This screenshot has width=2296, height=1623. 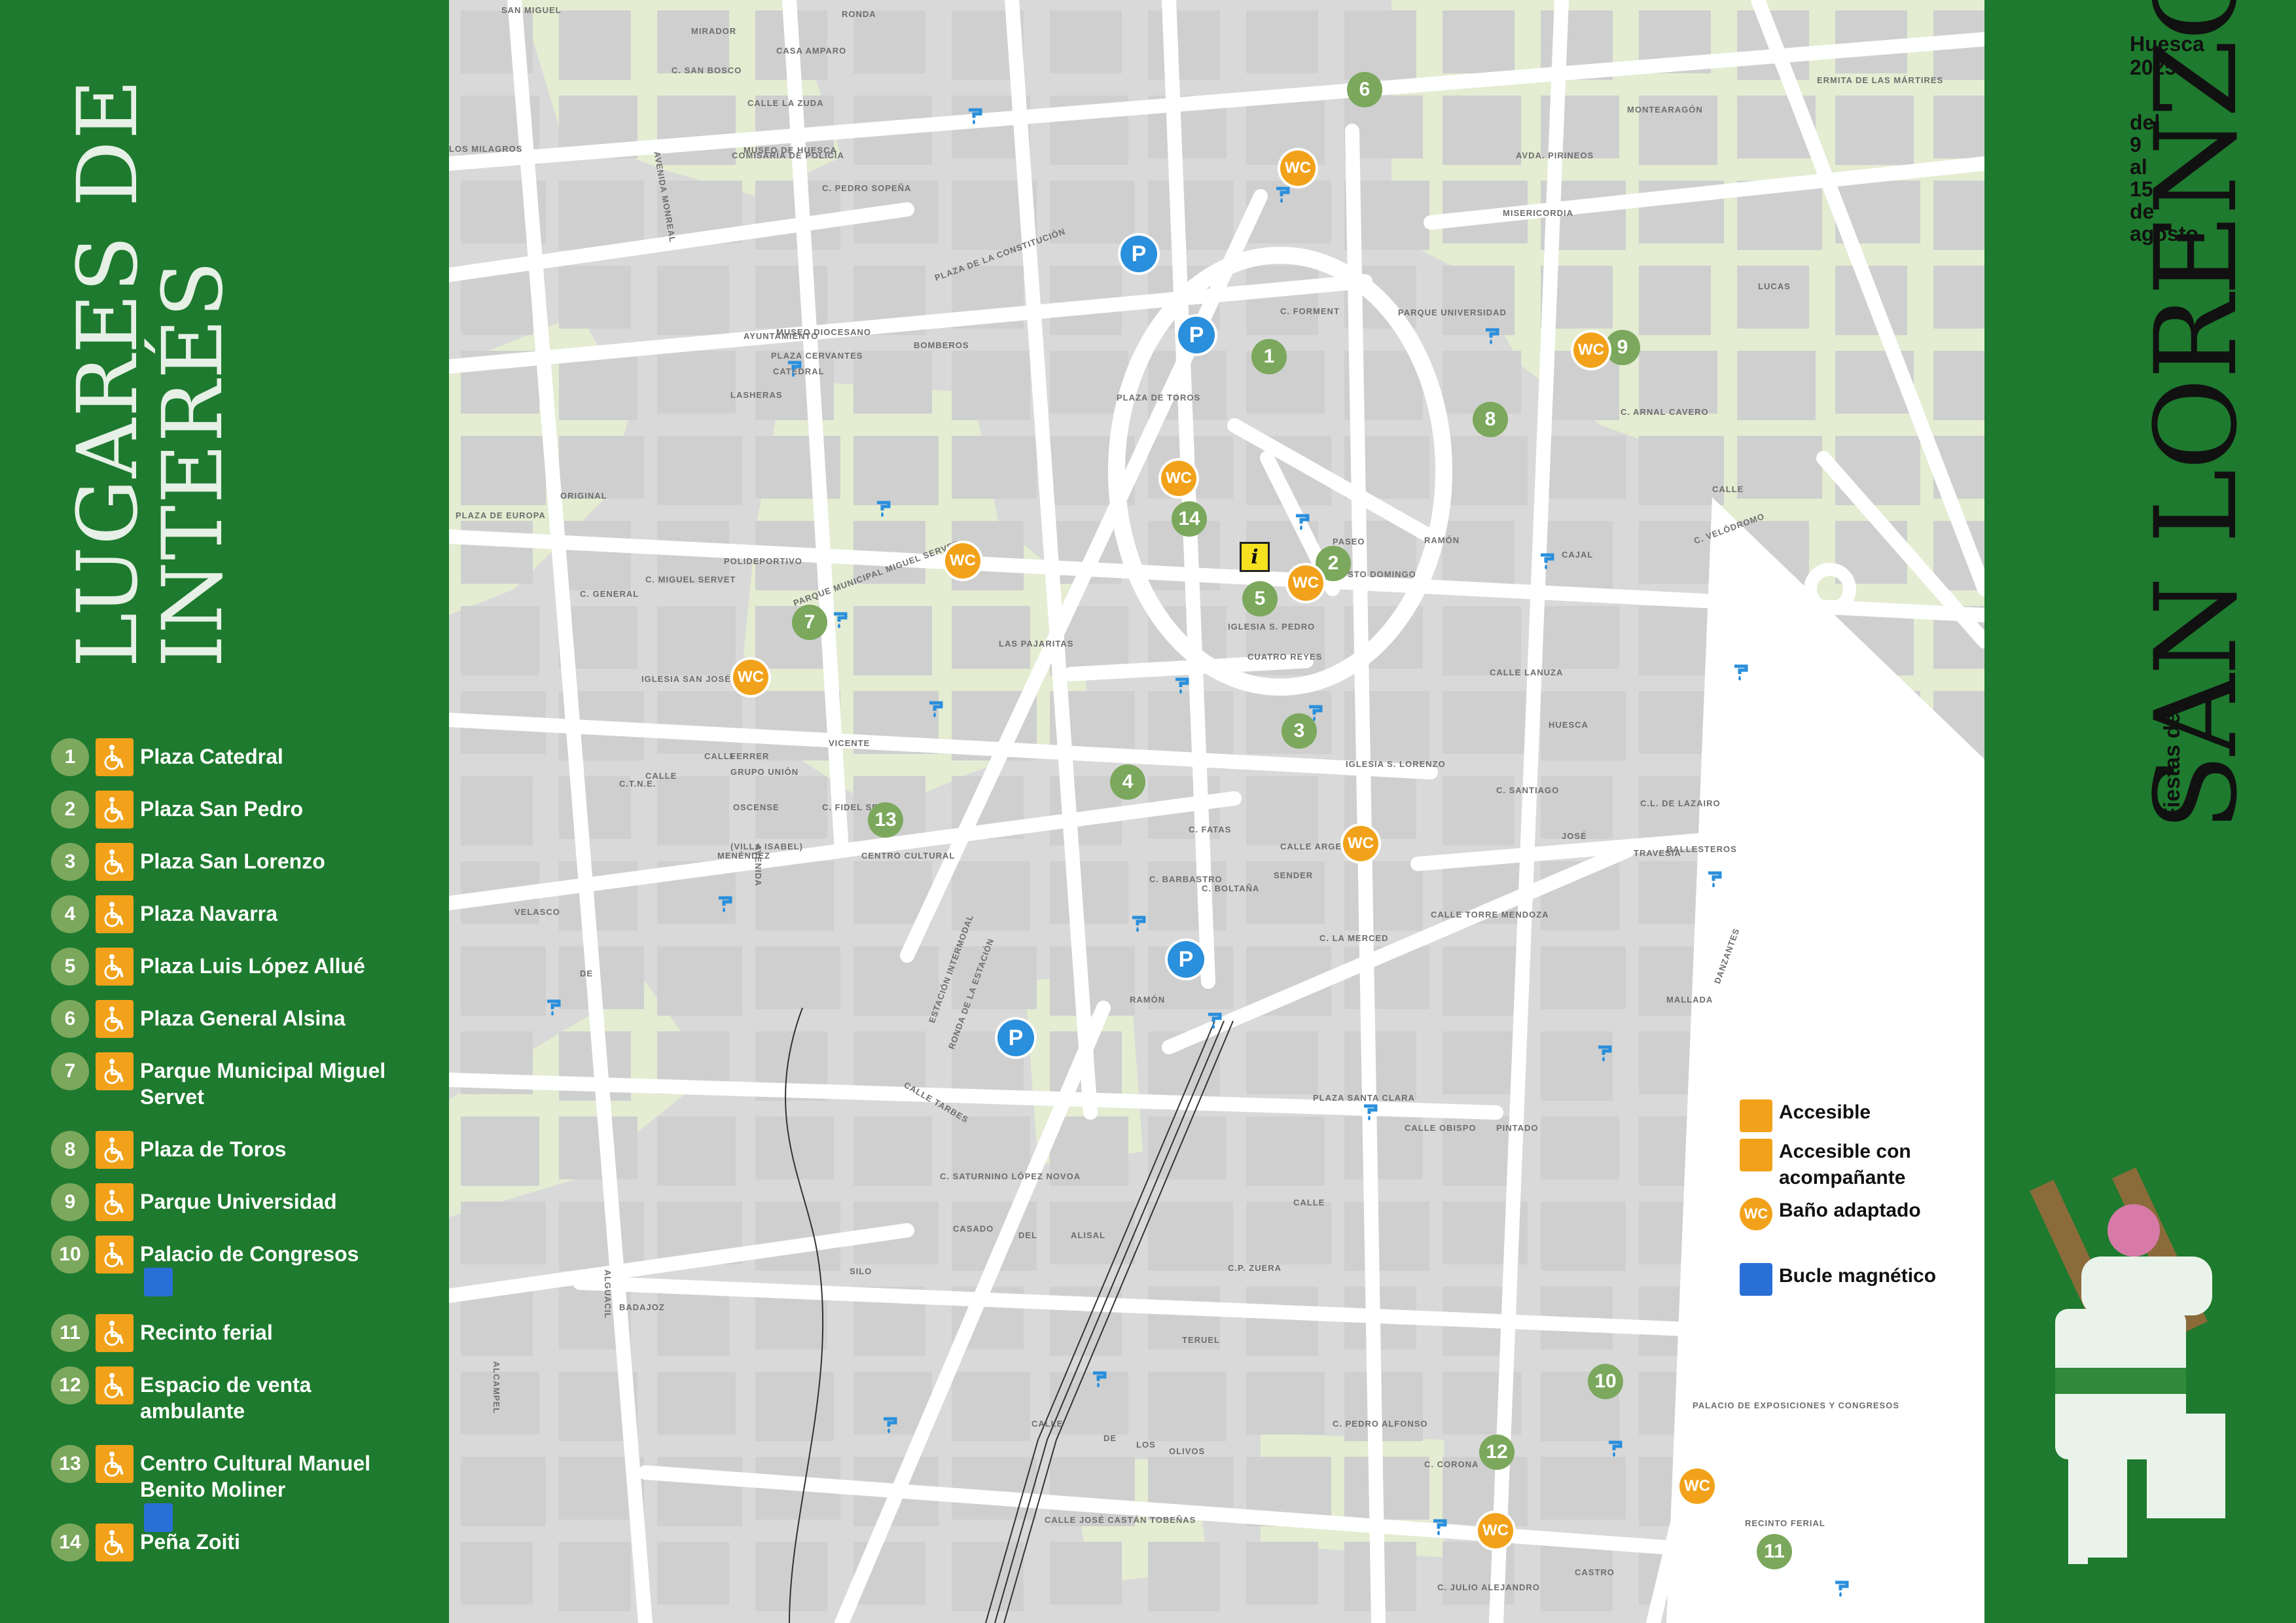 I want to click on street-label: C. CORONA, so click(x=1451, y=1464).